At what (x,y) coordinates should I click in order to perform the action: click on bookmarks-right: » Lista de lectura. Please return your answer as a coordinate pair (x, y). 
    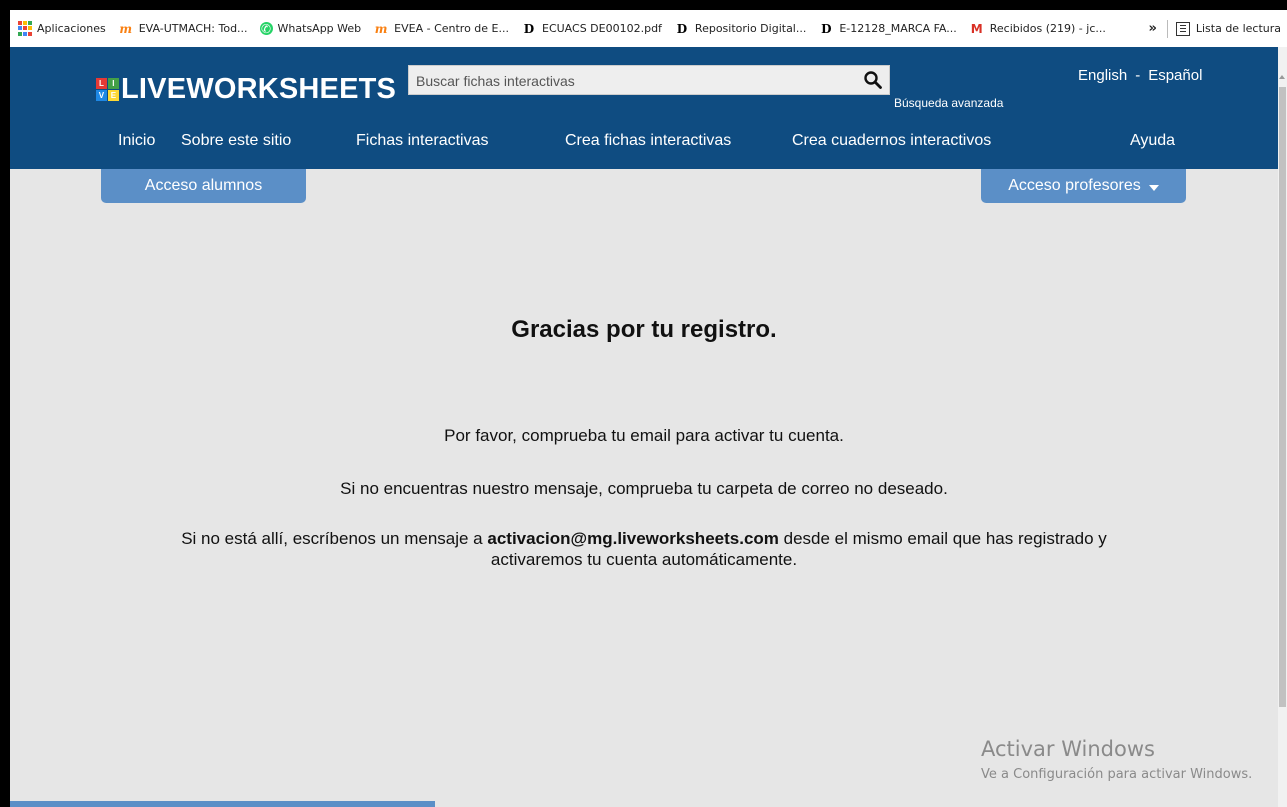
    Looking at the image, I should click on (1214, 28).